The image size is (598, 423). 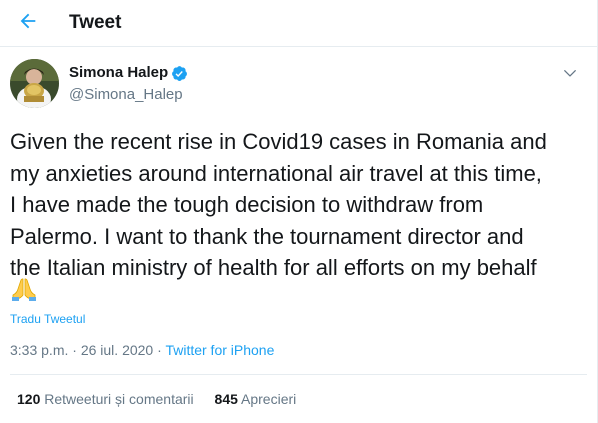 What do you see at coordinates (298, 23) in the screenshot?
I see `page-header: Tweet` at bounding box center [298, 23].